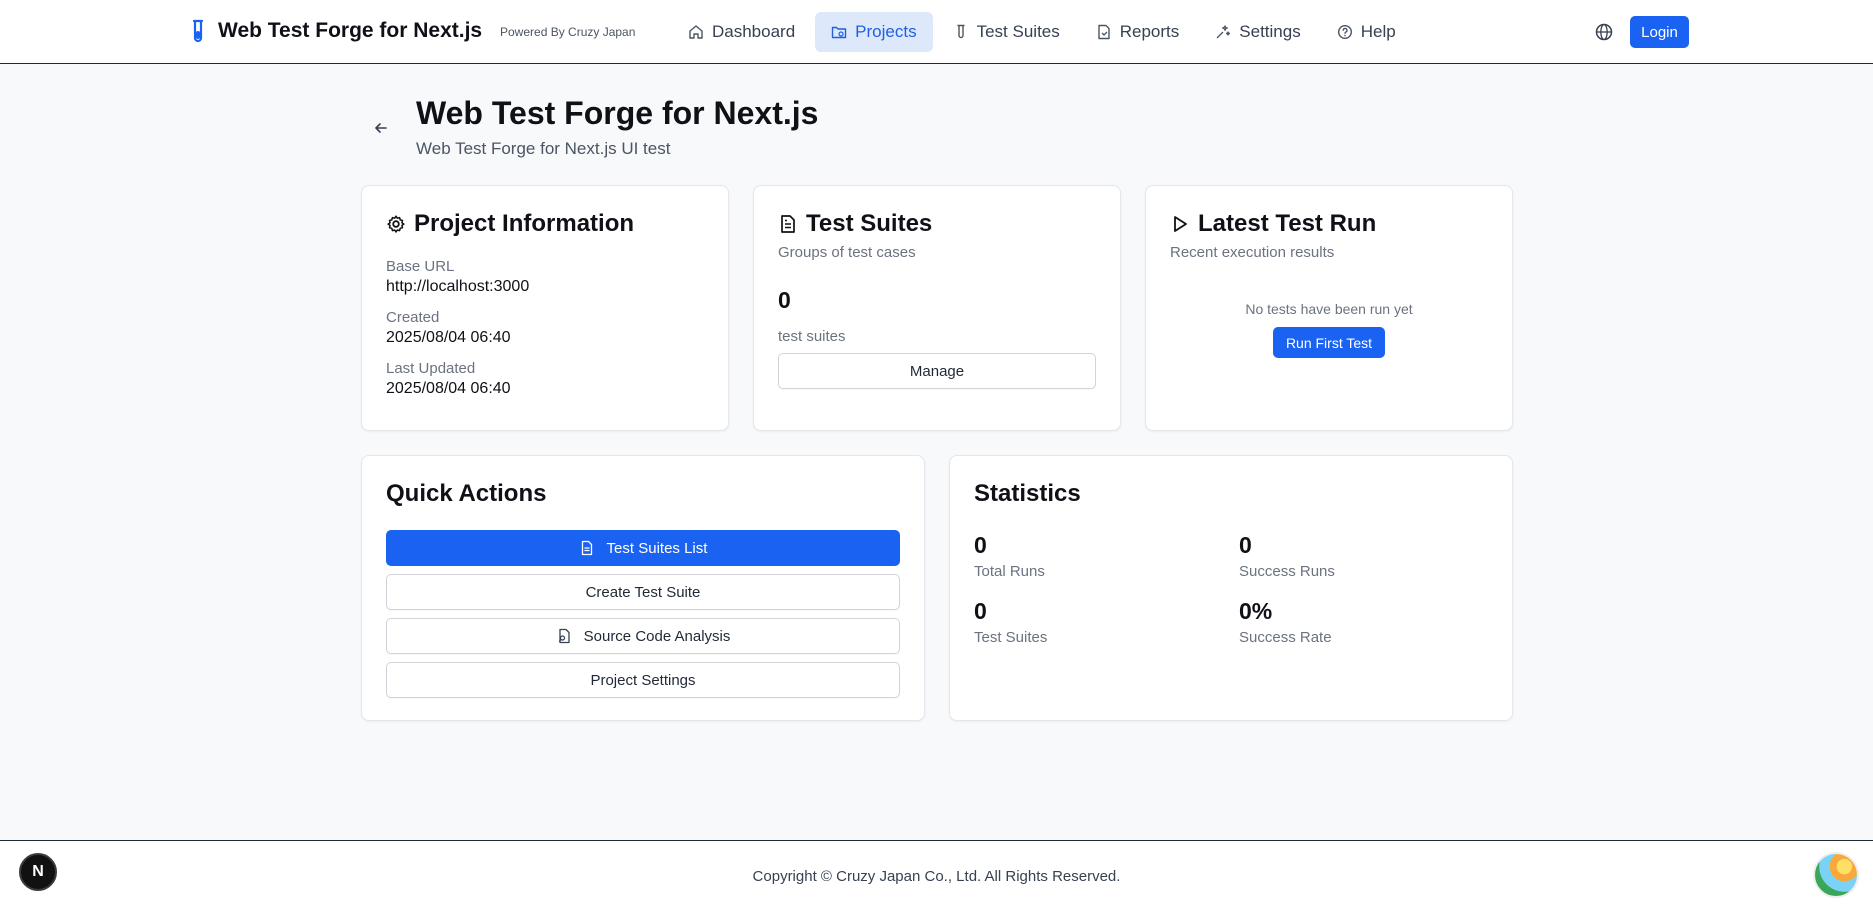 This screenshot has height=909, width=1873. What do you see at coordinates (1106, 622) in the screenshot?
I see `stat-test-suites: 0 Test Suites` at bounding box center [1106, 622].